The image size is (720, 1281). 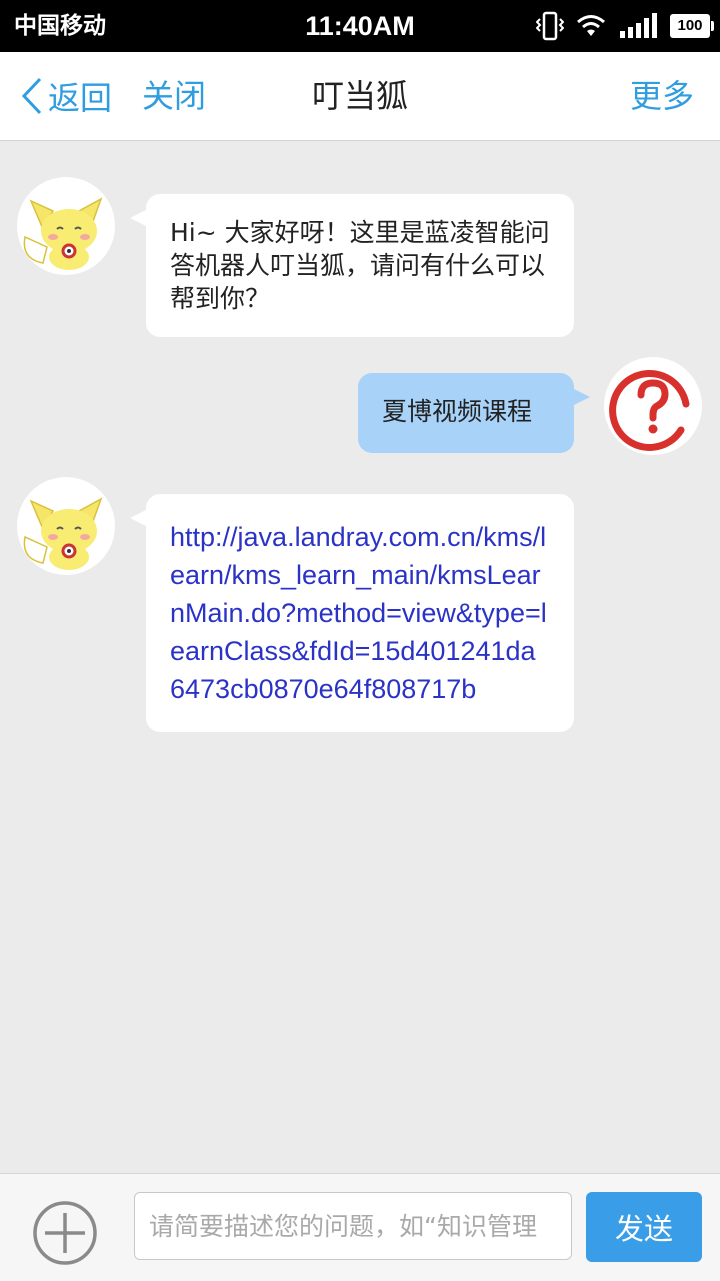 I want to click on input-bar: 发送, so click(x=360, y=1227).